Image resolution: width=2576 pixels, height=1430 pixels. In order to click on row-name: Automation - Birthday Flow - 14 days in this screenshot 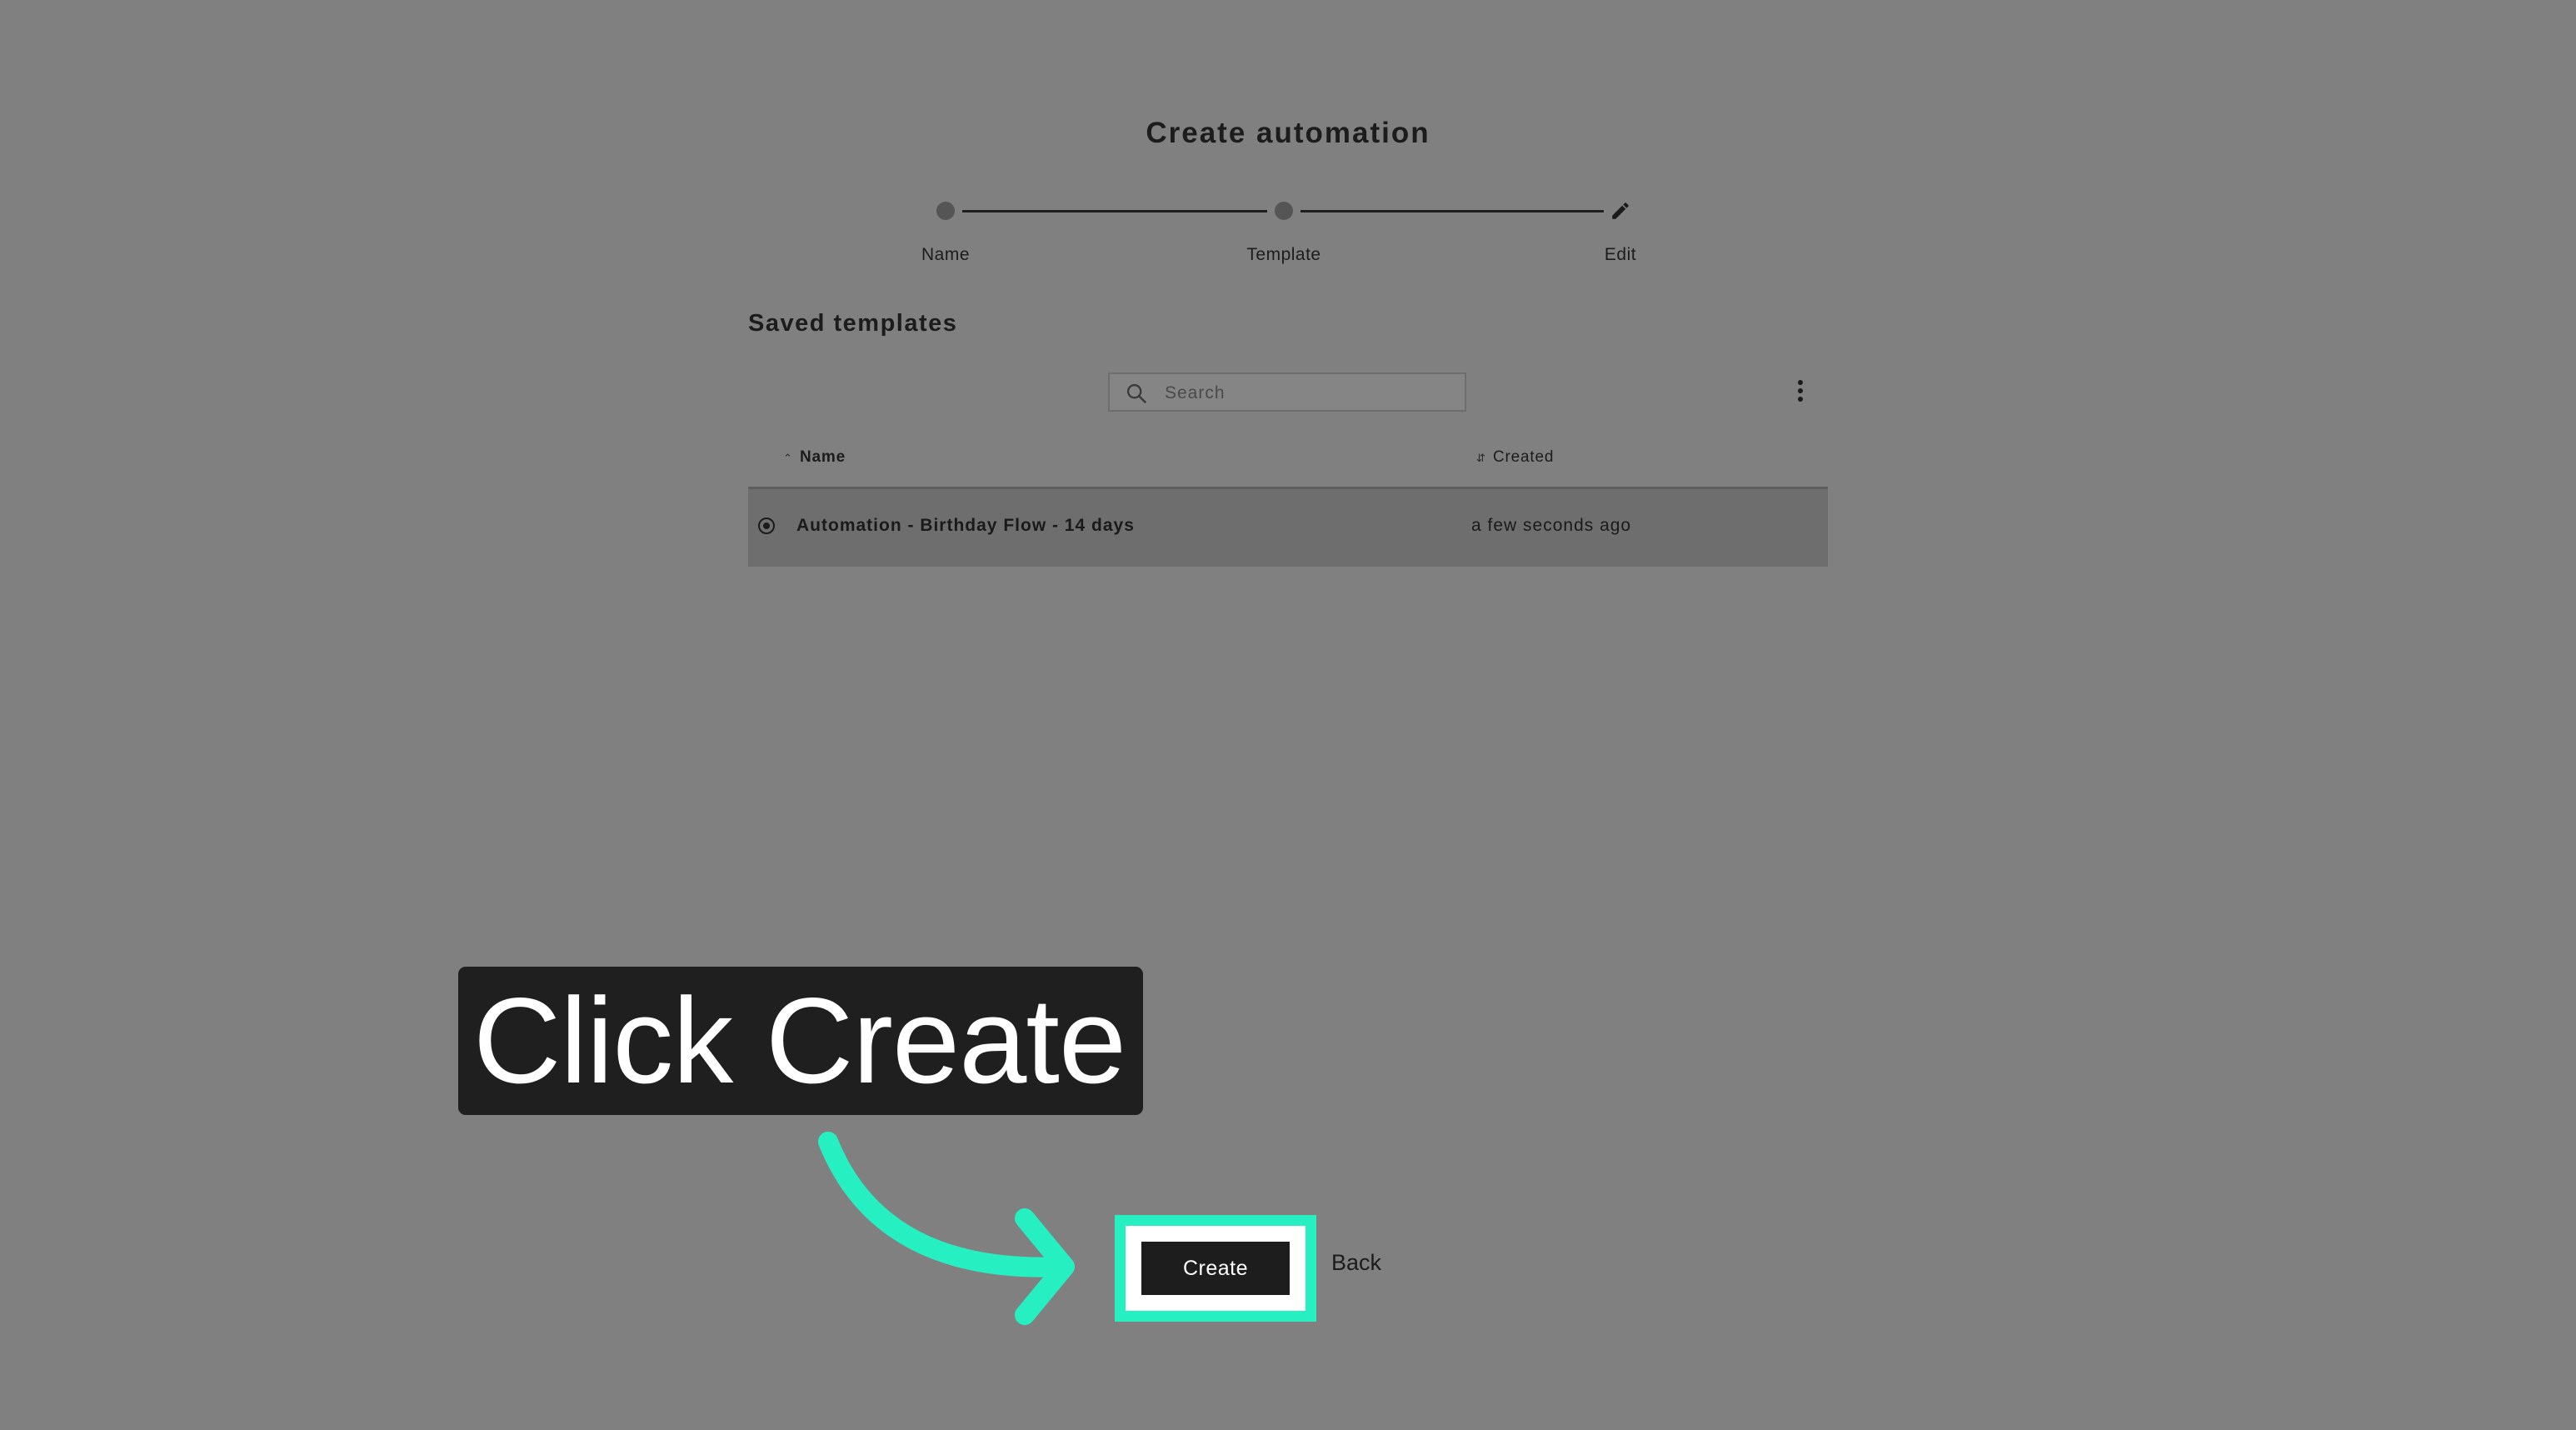, I will do `click(965, 525)`.